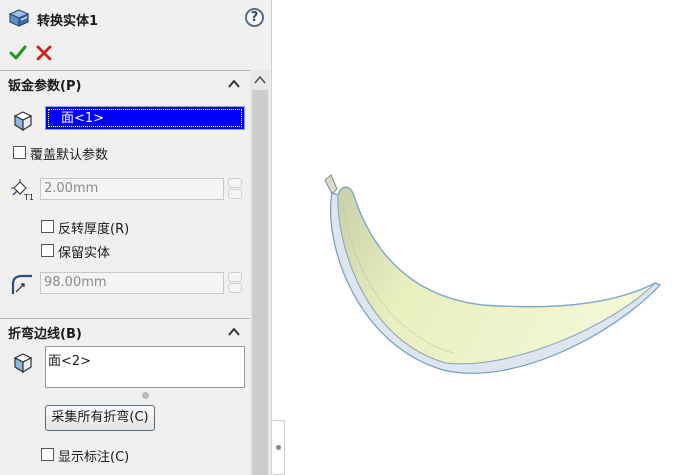 The height and width of the screenshot is (475, 700). I want to click on keep-body-checkbox, so click(47, 250).